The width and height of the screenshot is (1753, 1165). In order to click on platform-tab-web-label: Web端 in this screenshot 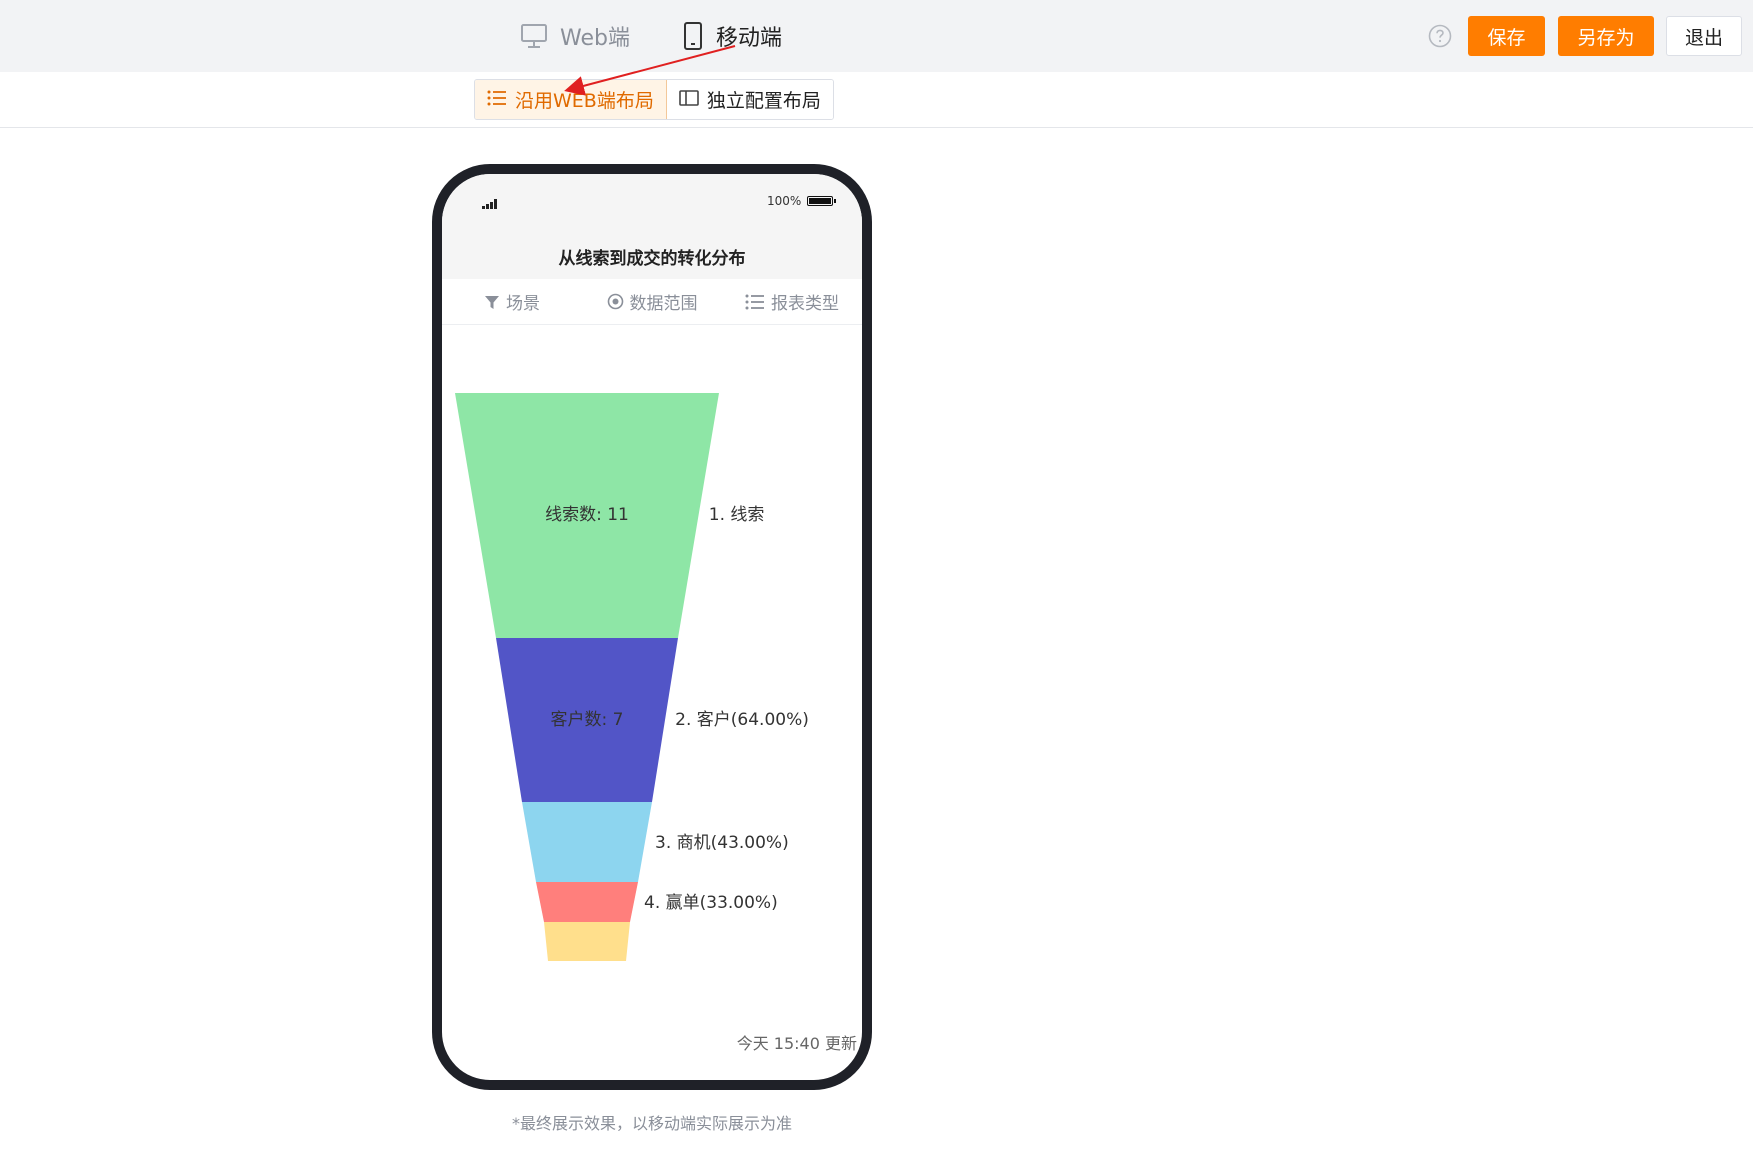, I will do `click(595, 38)`.